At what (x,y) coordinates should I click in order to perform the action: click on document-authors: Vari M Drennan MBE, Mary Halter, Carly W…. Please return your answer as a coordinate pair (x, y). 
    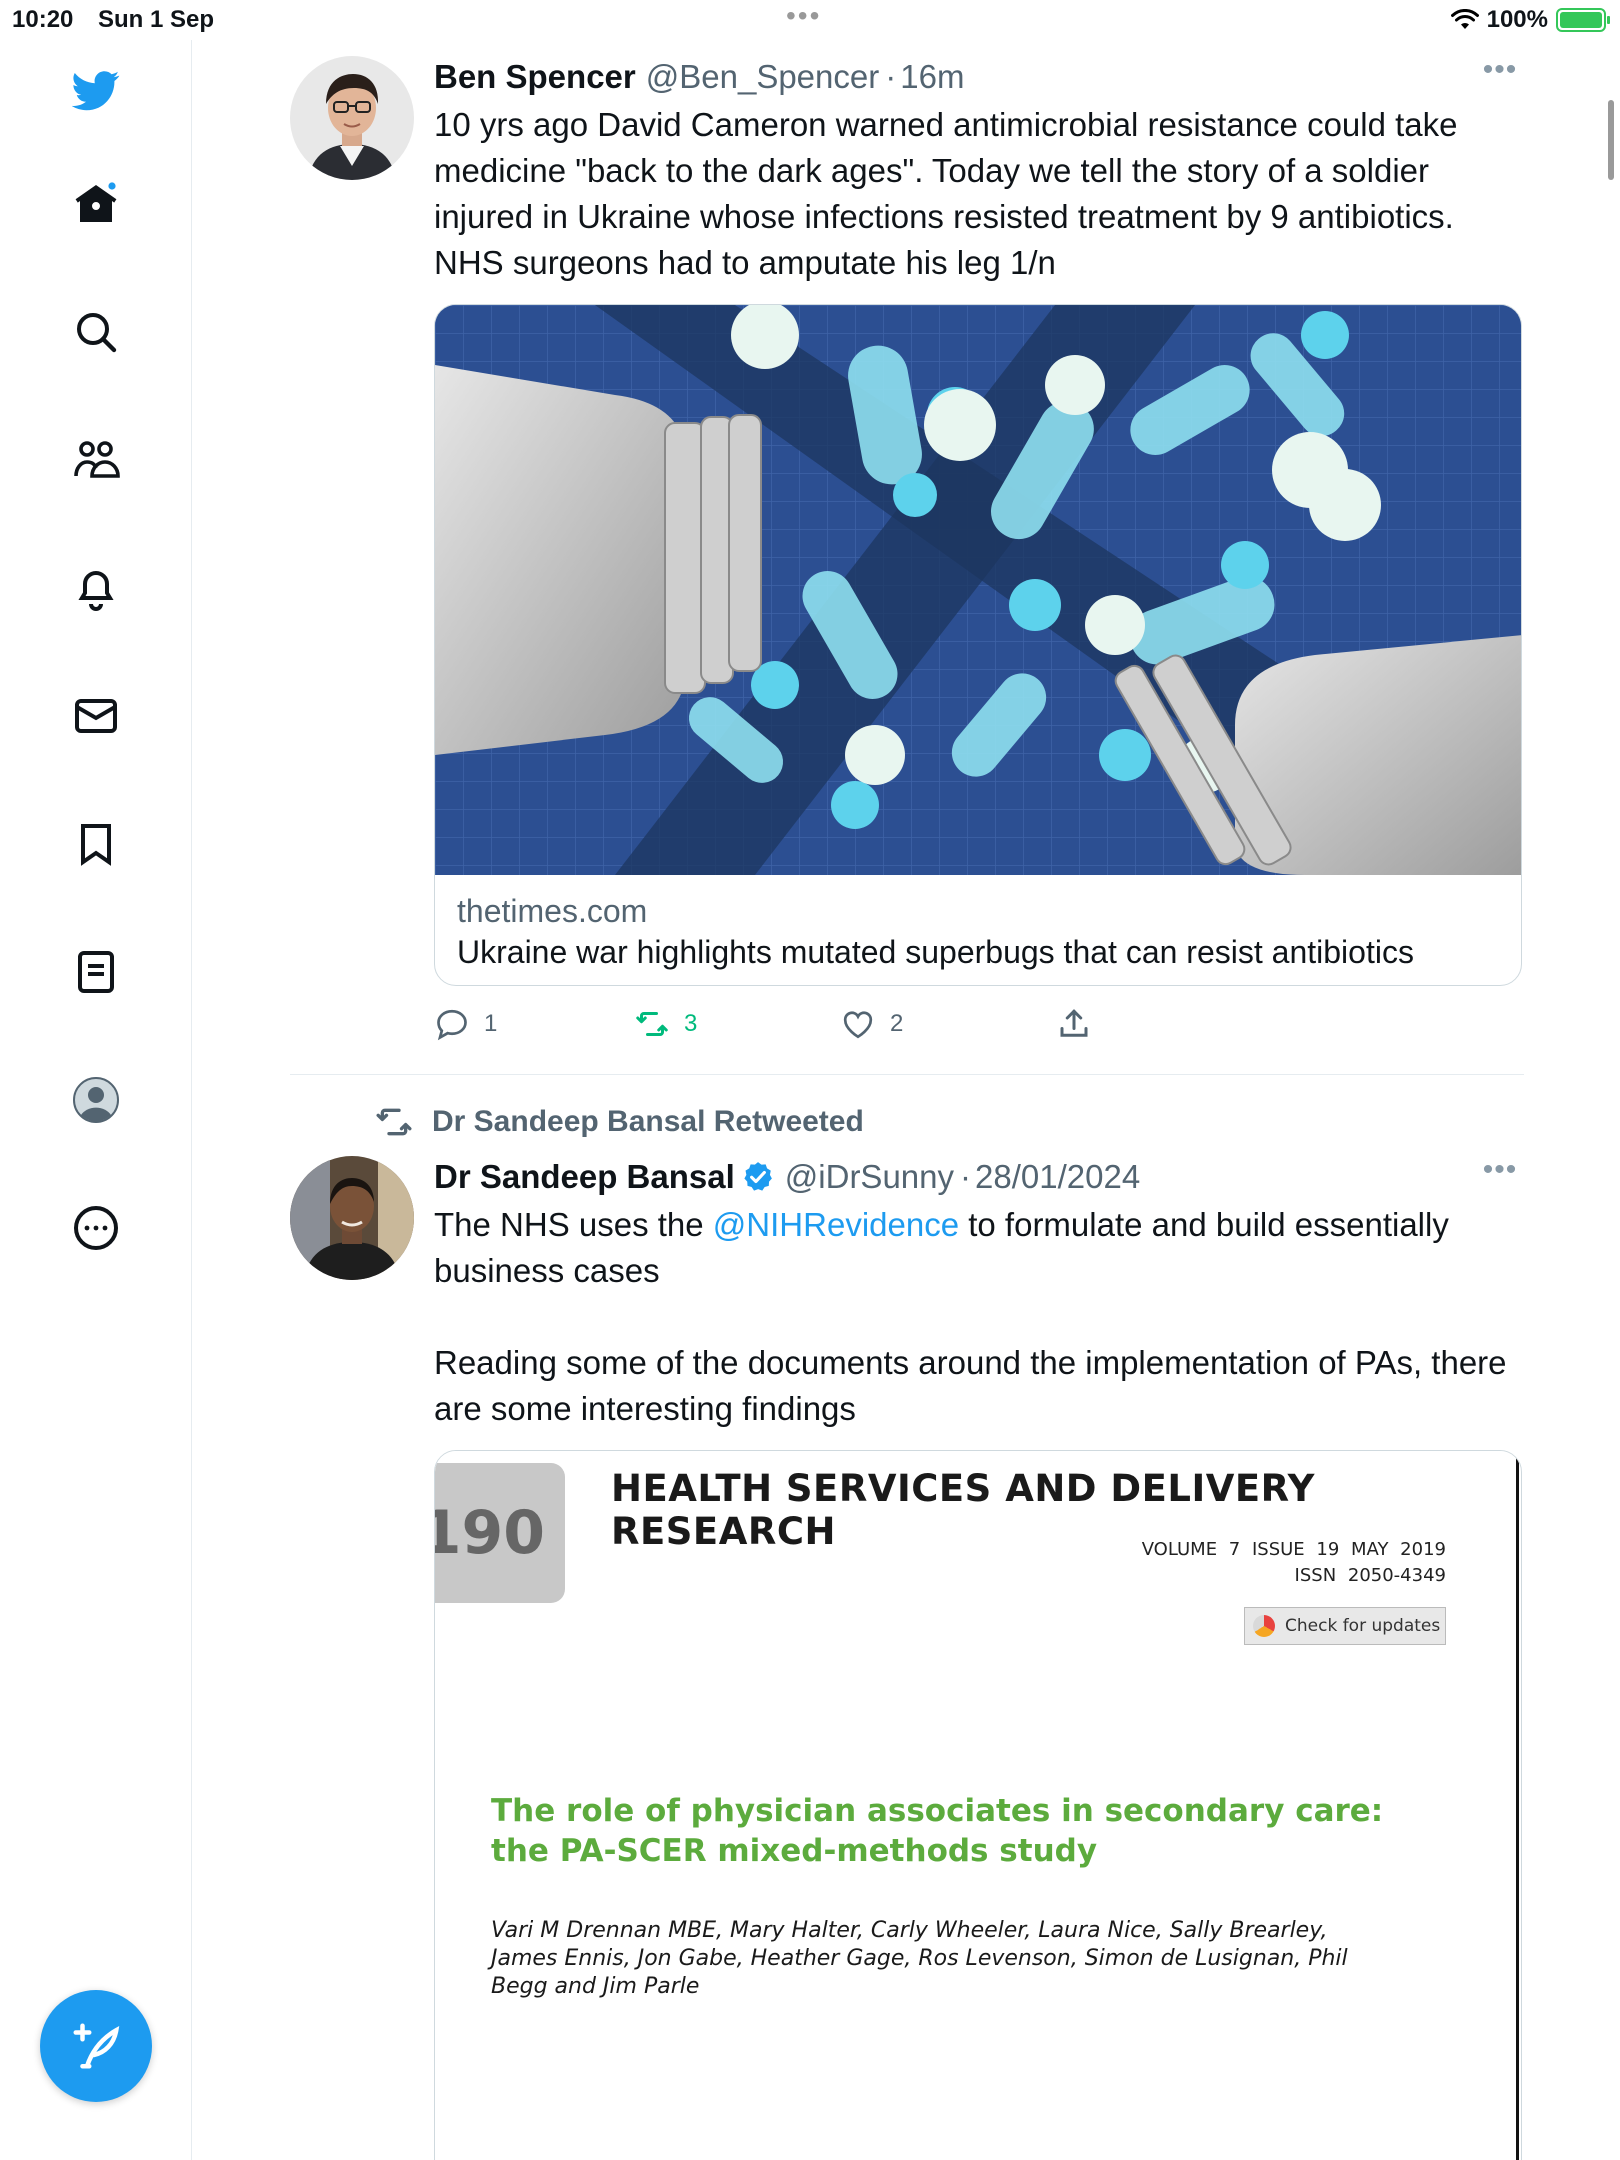
    Looking at the image, I should click on (919, 1958).